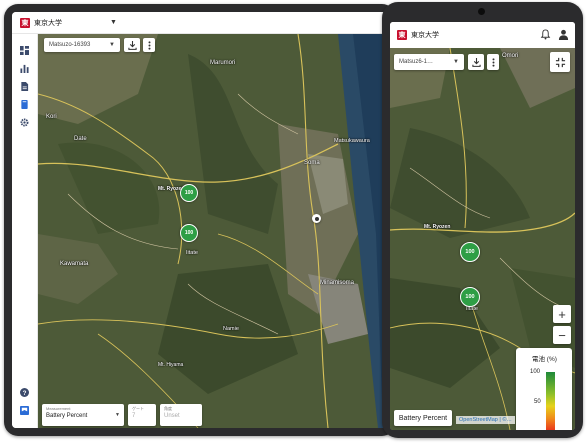 The height and width of the screenshot is (444, 587). What do you see at coordinates (200, 23) in the screenshot?
I see `tablet-top-bar: 東 東京大学 ▼` at bounding box center [200, 23].